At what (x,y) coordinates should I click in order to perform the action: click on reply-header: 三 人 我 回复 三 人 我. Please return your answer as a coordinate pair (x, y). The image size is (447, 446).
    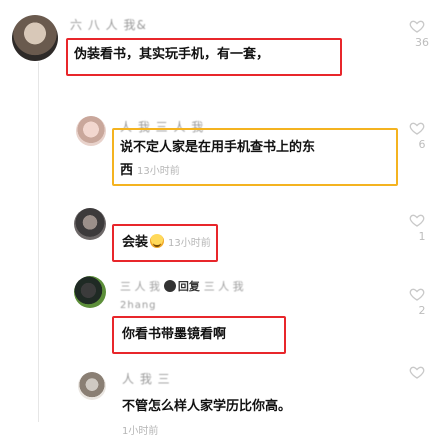
    Looking at the image, I should click on (182, 286).